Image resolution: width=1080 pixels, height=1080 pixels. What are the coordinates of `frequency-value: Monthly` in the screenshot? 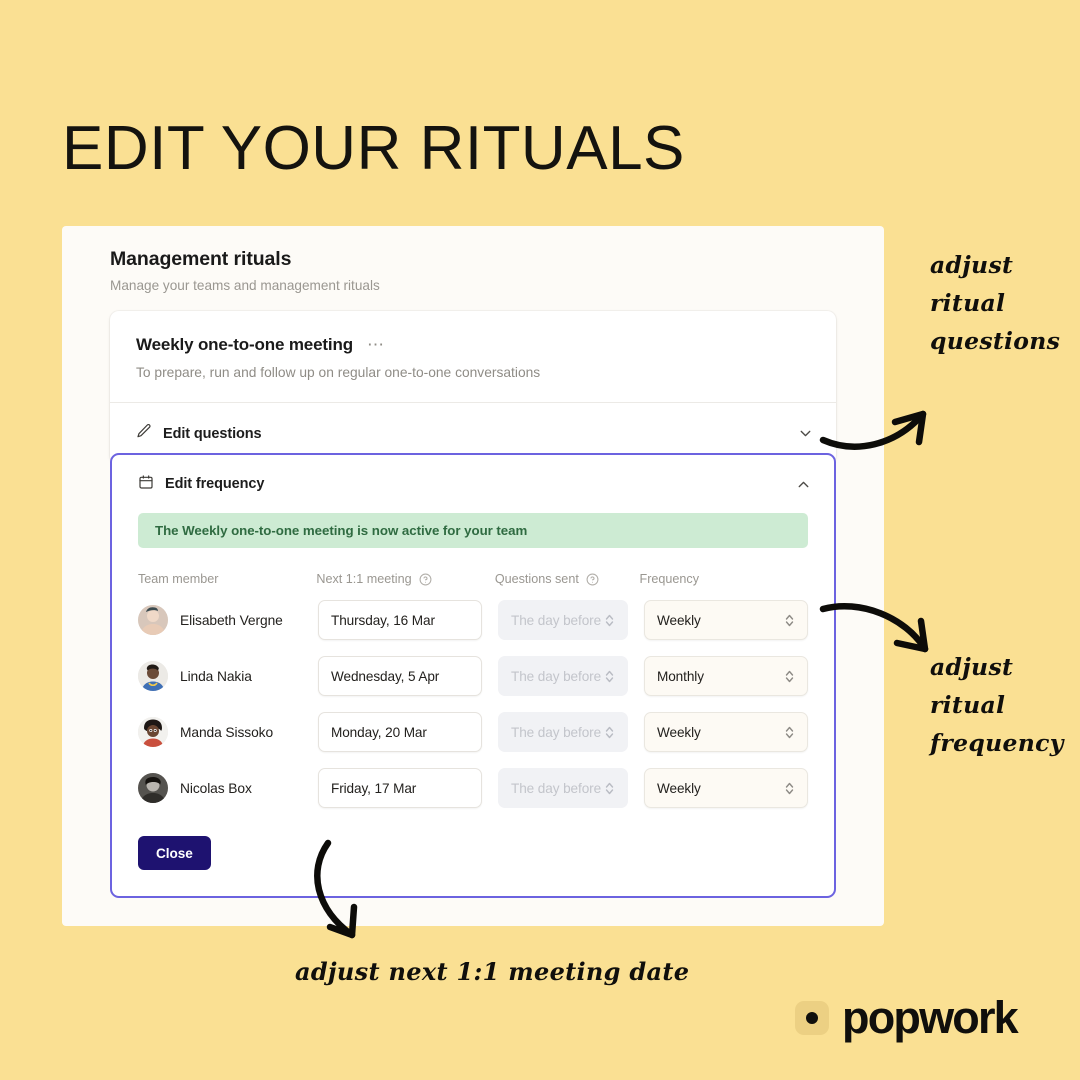 It's located at (680, 676).